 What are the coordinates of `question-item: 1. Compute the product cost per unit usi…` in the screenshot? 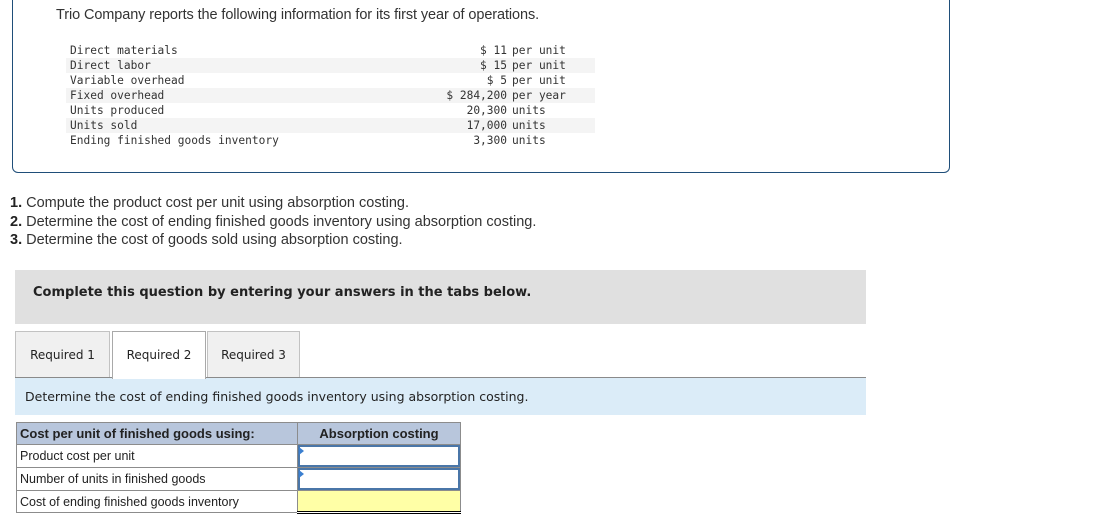 It's located at (273, 203).